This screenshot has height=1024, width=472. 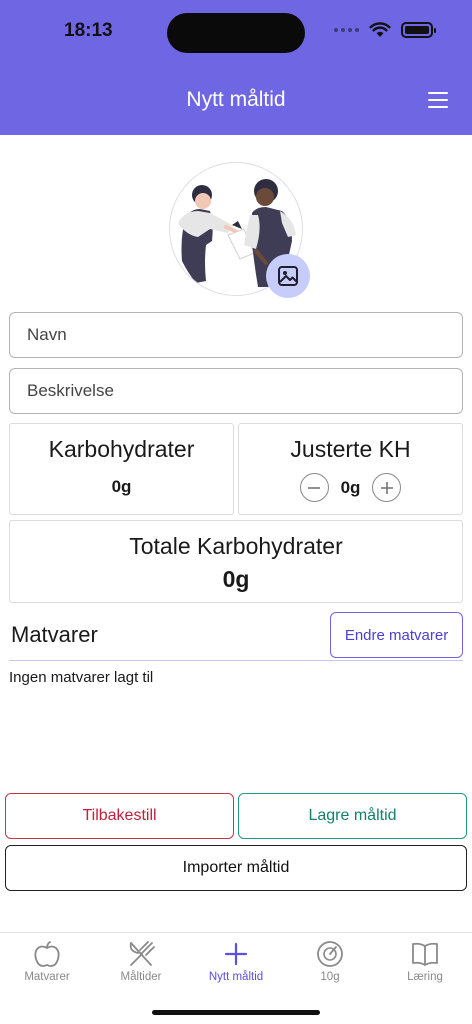 What do you see at coordinates (236, 99) in the screenshot?
I see `page-title: Nytt måltid` at bounding box center [236, 99].